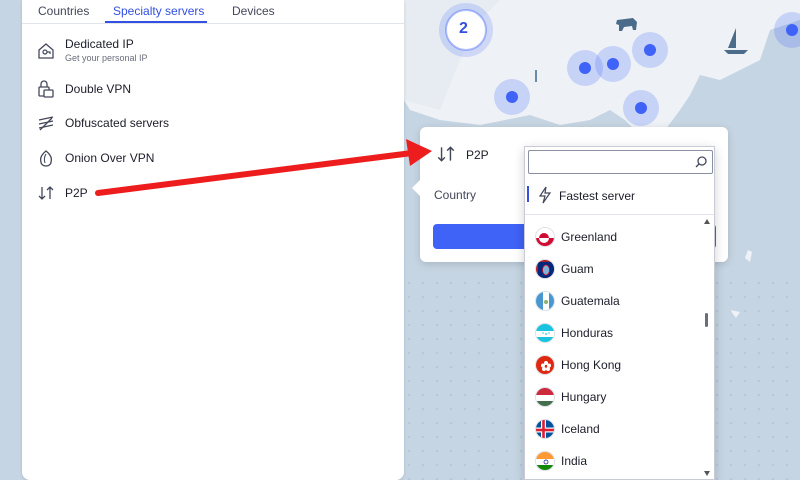 The width and height of the screenshot is (800, 480). Describe the element at coordinates (46, 158) in the screenshot. I see `onion-icon` at that location.